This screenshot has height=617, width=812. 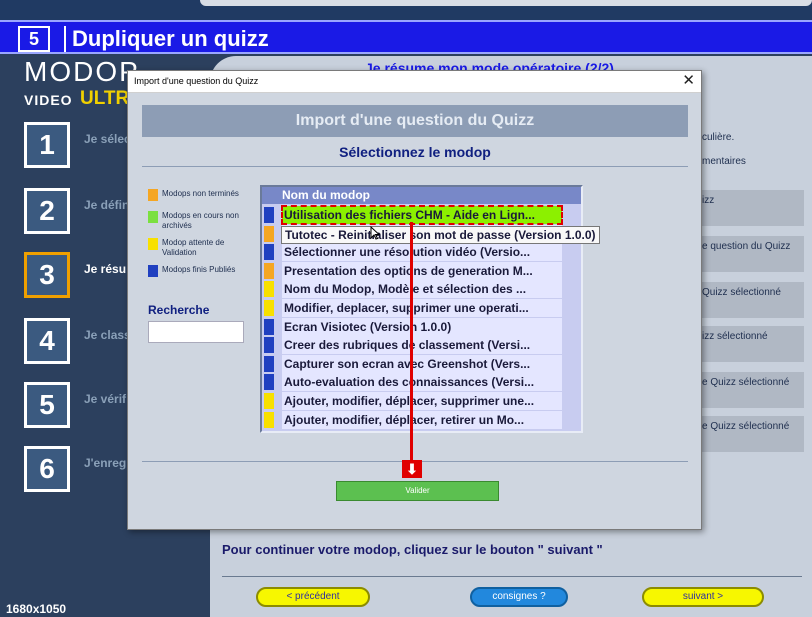 What do you see at coordinates (718, 137) in the screenshot?
I see `page-note: culière.` at bounding box center [718, 137].